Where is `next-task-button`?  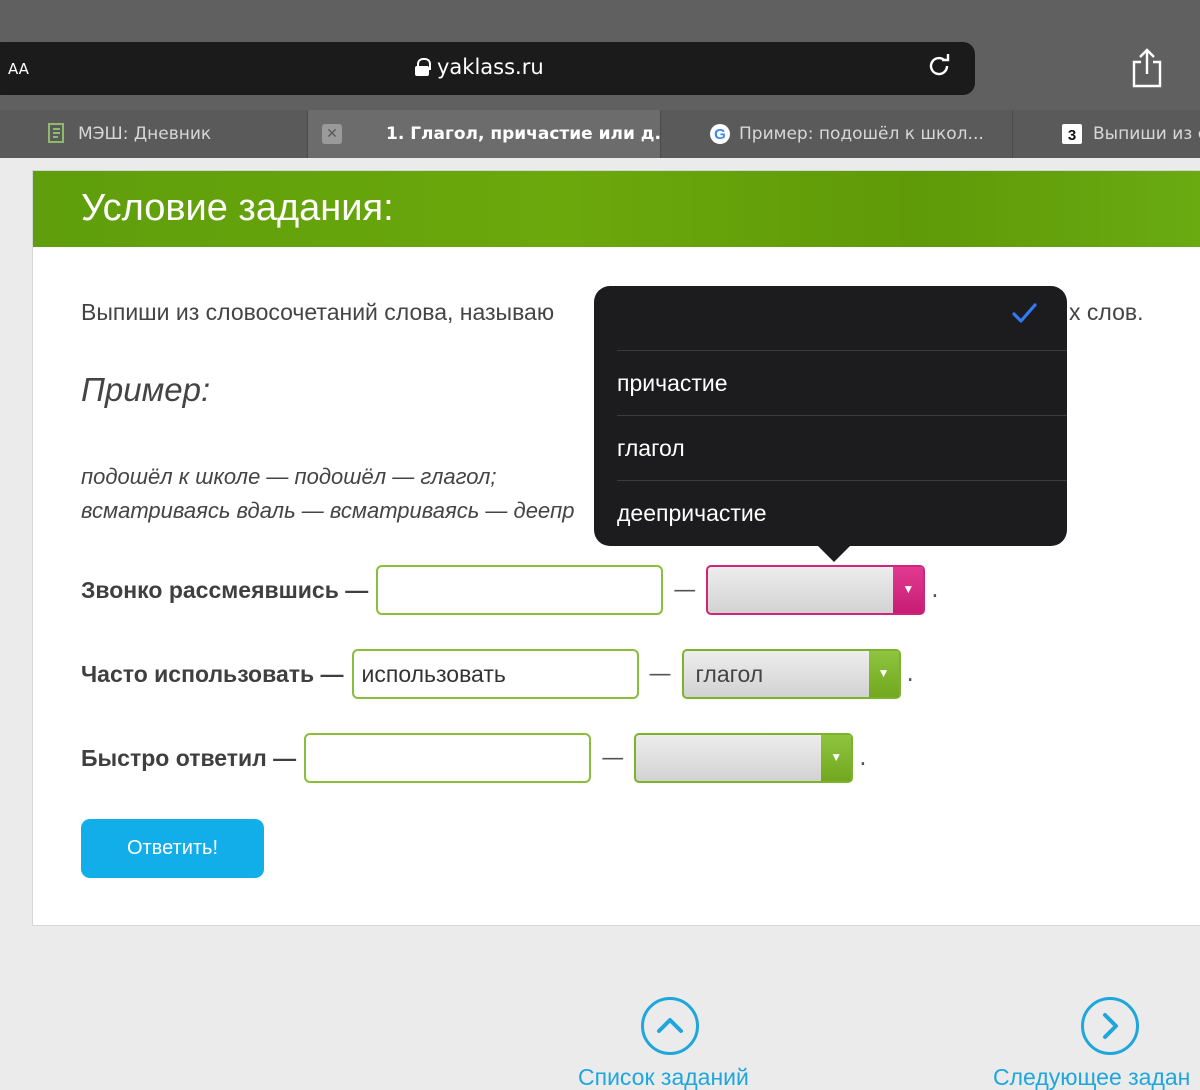 next-task-button is located at coordinates (1110, 1026).